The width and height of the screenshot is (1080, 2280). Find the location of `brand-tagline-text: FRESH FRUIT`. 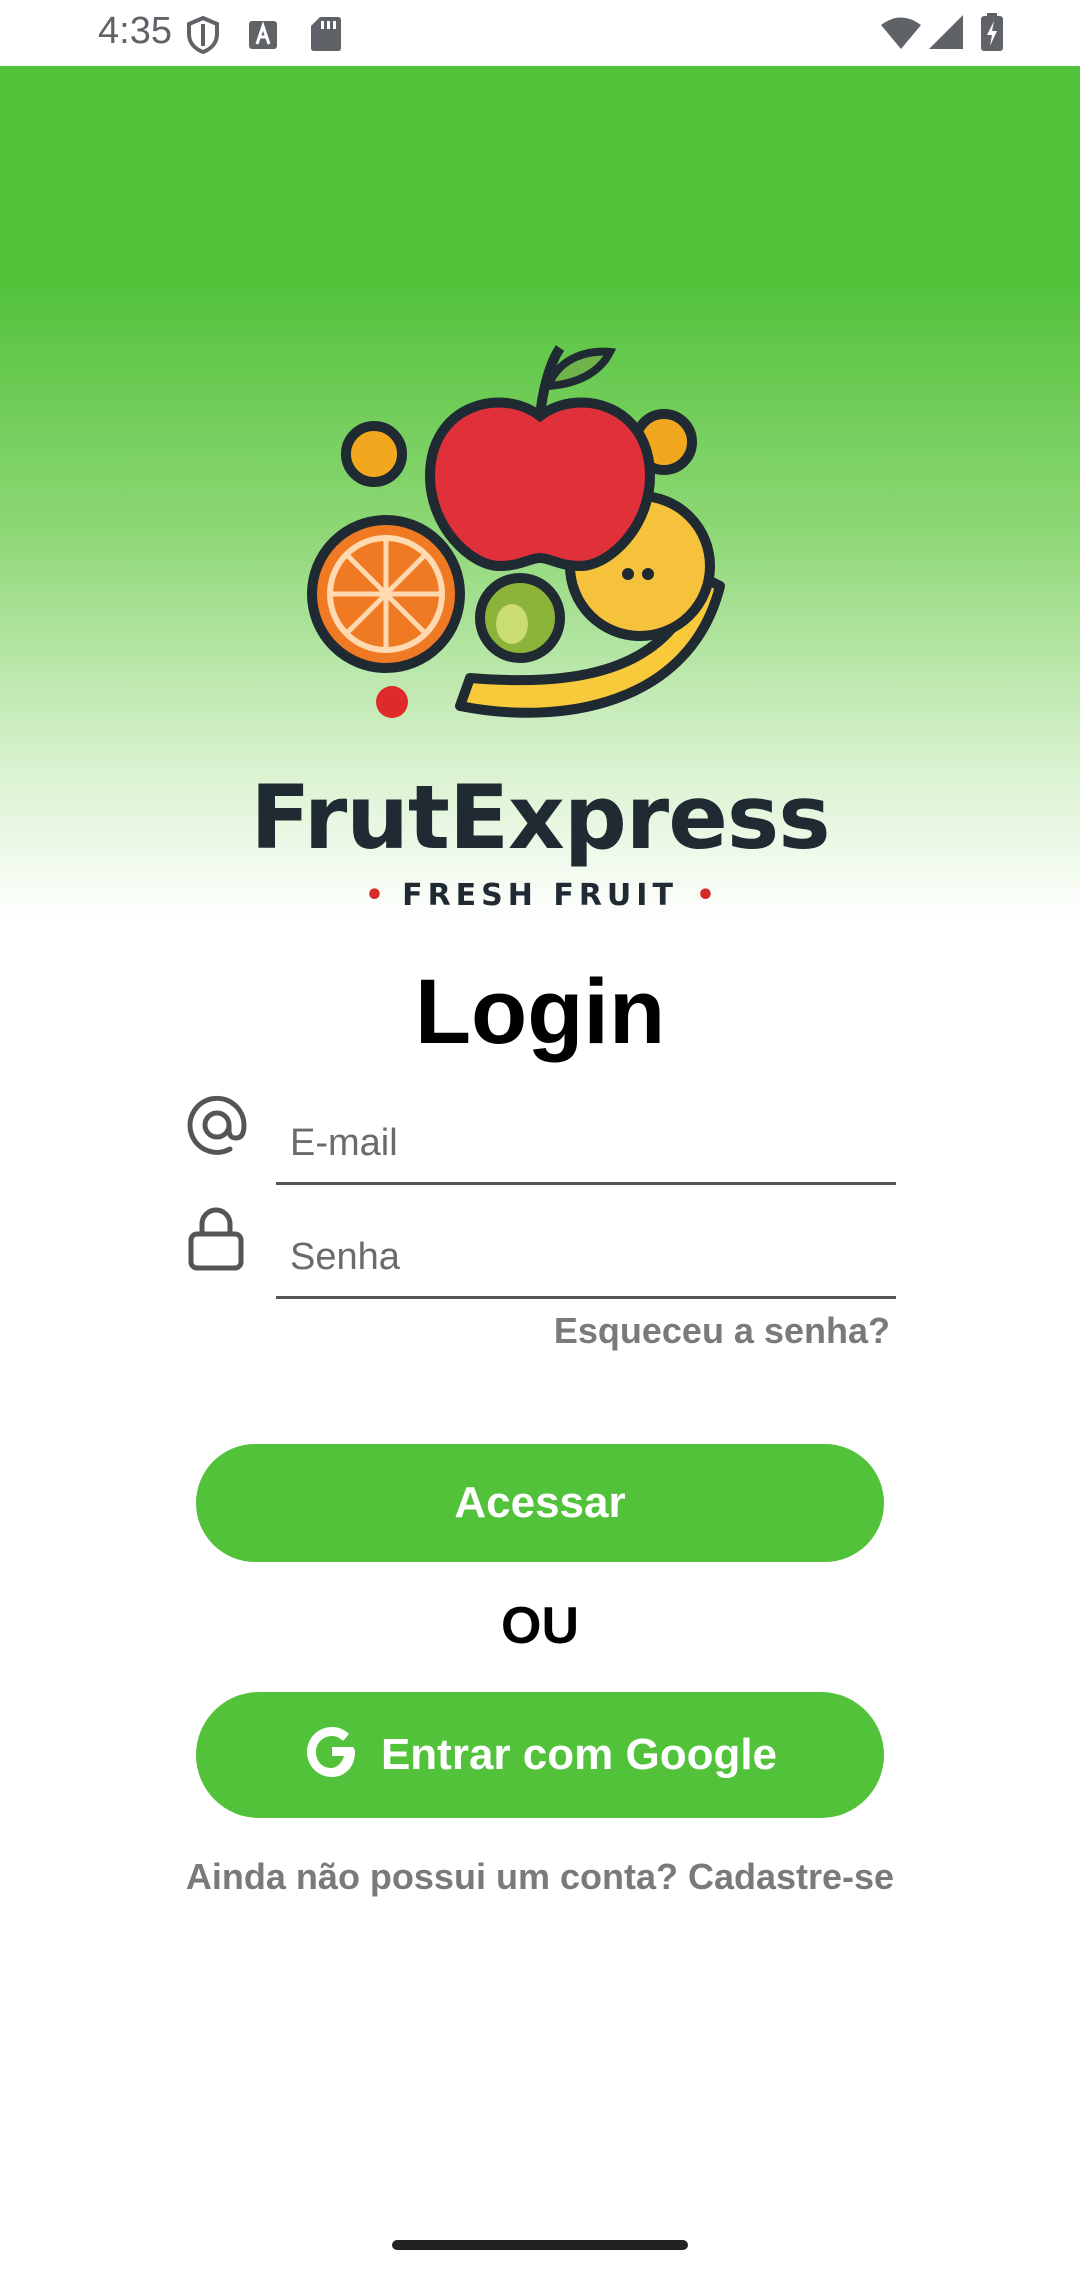

brand-tagline-text: FRESH FRUIT is located at coordinates (540, 895).